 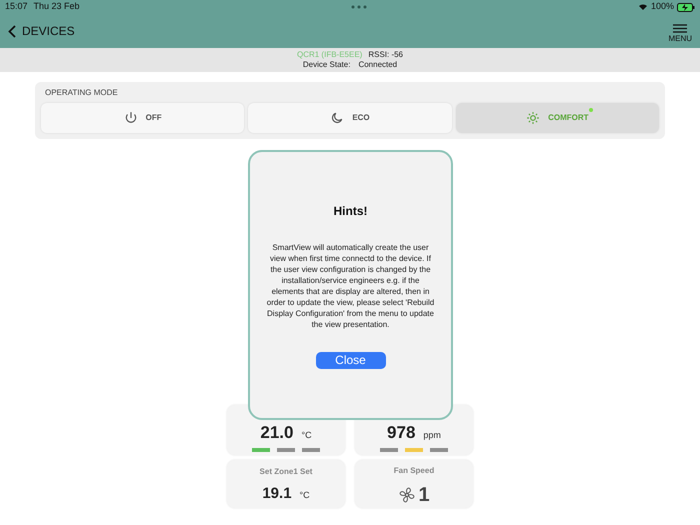 What do you see at coordinates (329, 55) in the screenshot?
I see `device-name: QCR1 (IFB-E5EE)` at bounding box center [329, 55].